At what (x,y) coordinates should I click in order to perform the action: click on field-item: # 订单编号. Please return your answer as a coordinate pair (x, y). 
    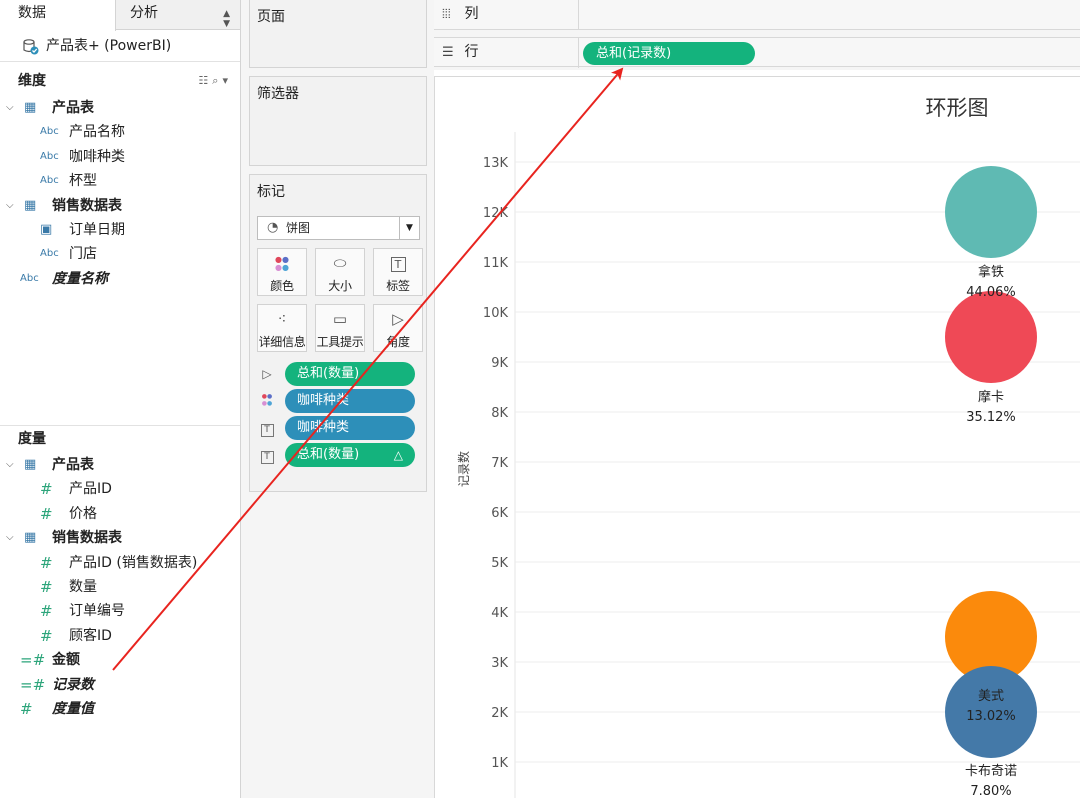
    Looking at the image, I should click on (120, 611).